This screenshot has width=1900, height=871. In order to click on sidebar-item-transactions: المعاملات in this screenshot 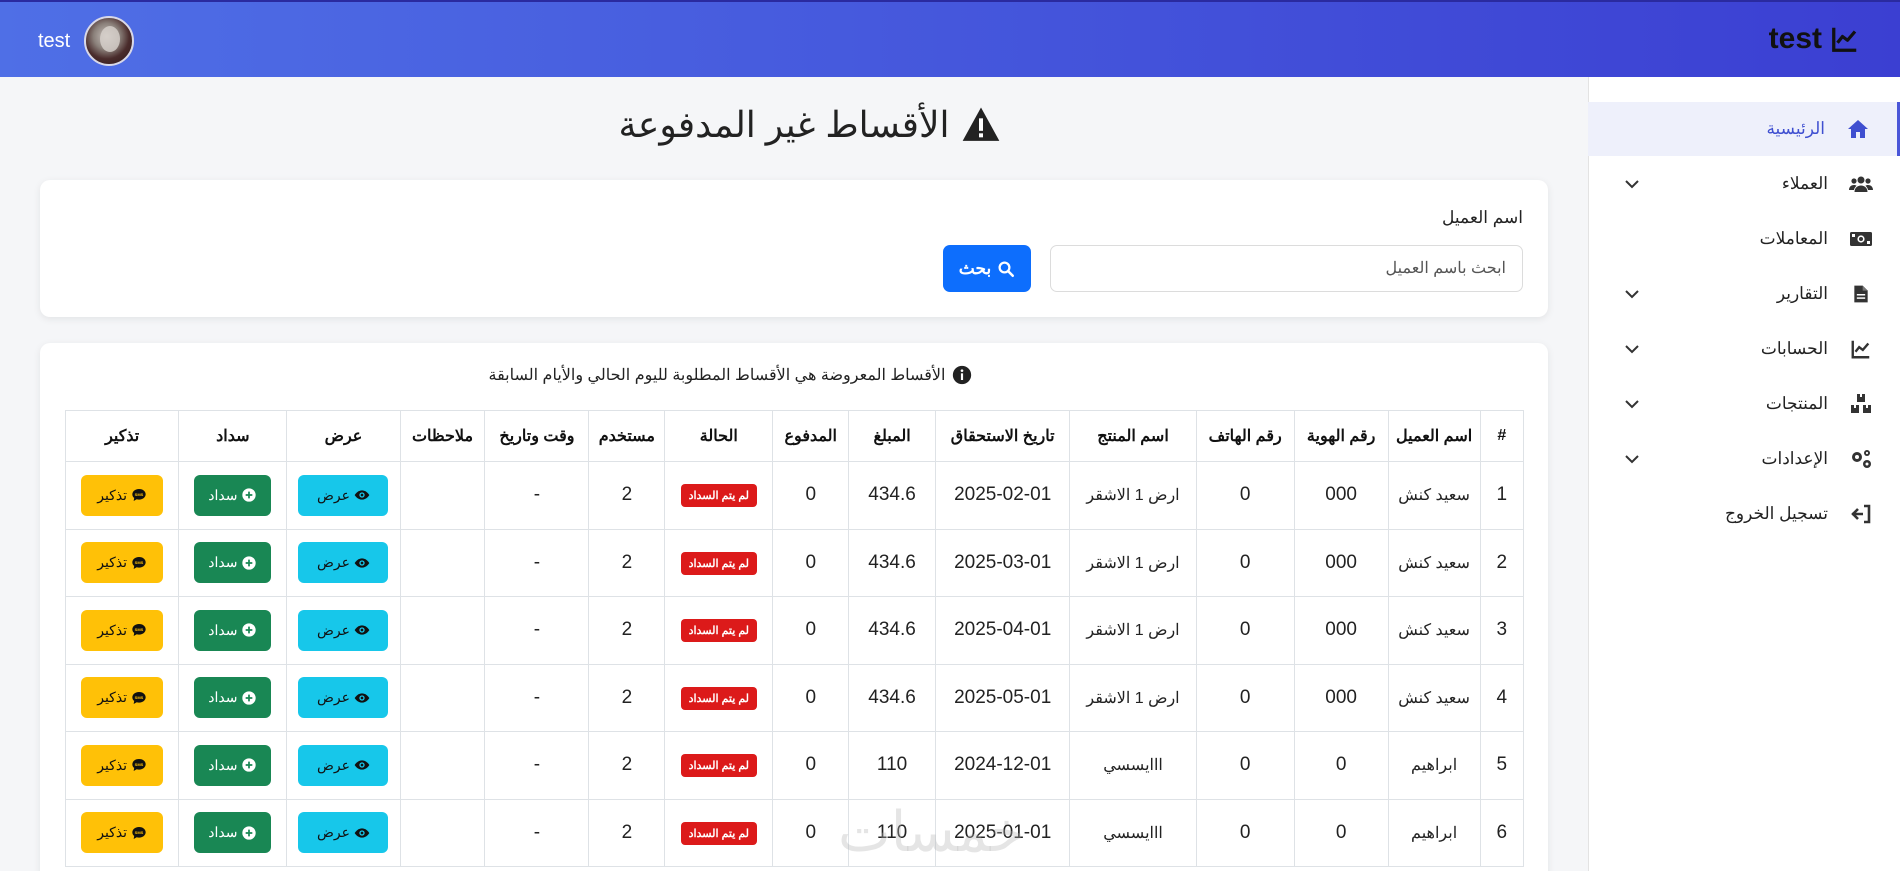, I will do `click(1744, 239)`.